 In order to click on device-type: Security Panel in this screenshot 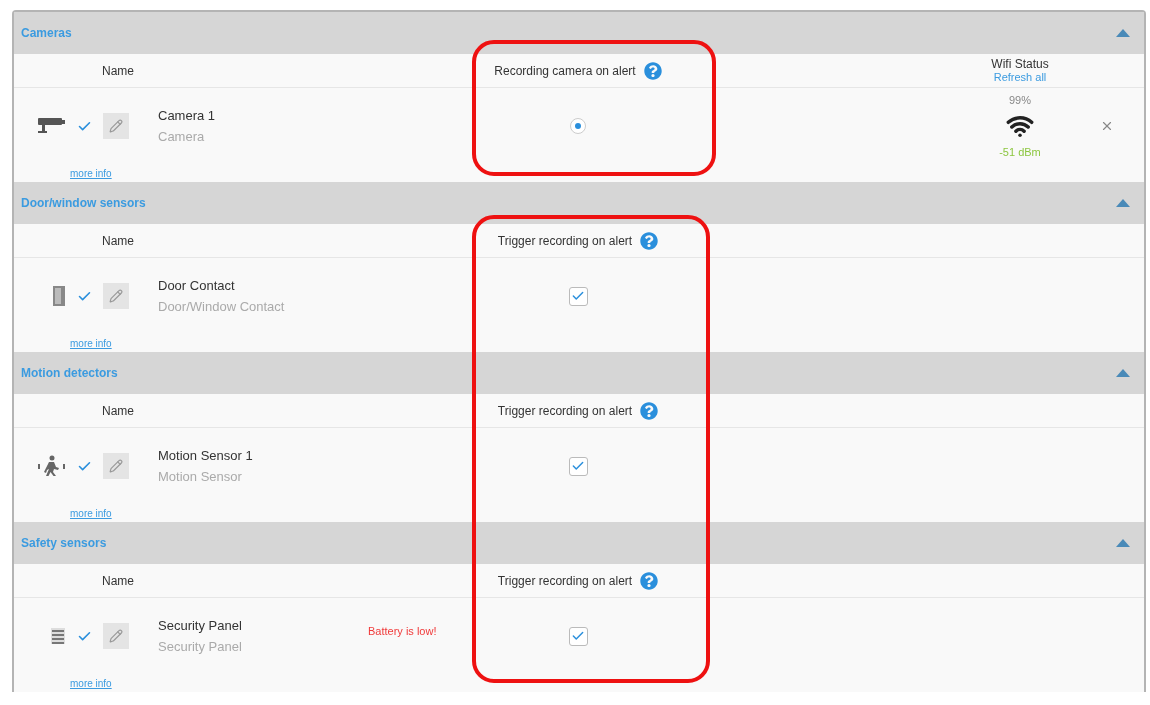, I will do `click(200, 646)`.